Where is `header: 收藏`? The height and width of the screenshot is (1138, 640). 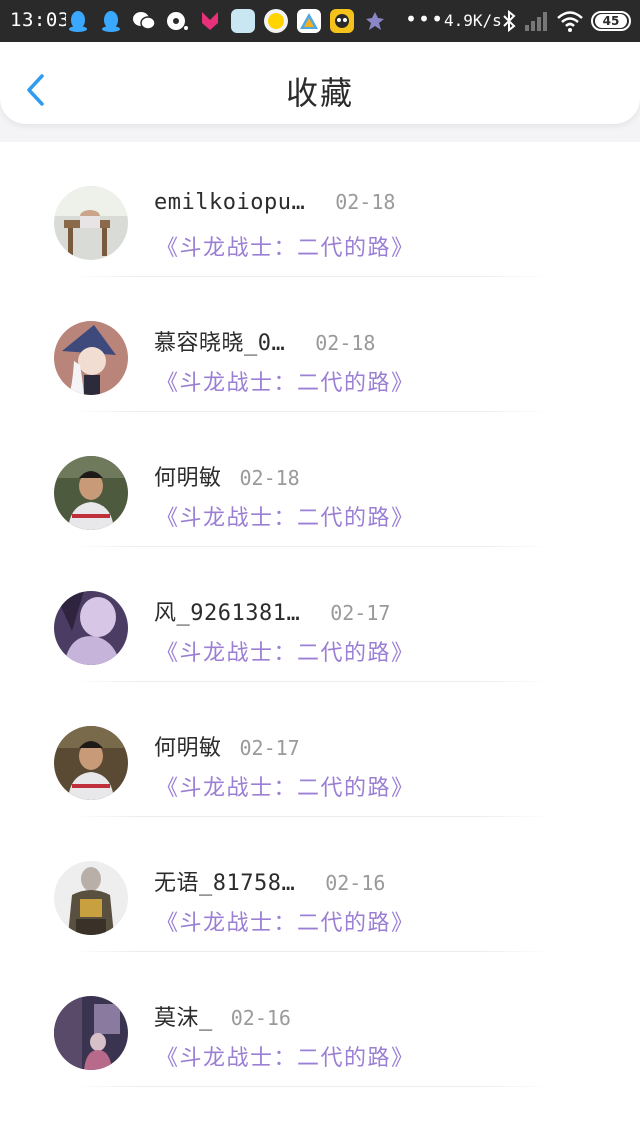
header: 收藏 is located at coordinates (320, 83).